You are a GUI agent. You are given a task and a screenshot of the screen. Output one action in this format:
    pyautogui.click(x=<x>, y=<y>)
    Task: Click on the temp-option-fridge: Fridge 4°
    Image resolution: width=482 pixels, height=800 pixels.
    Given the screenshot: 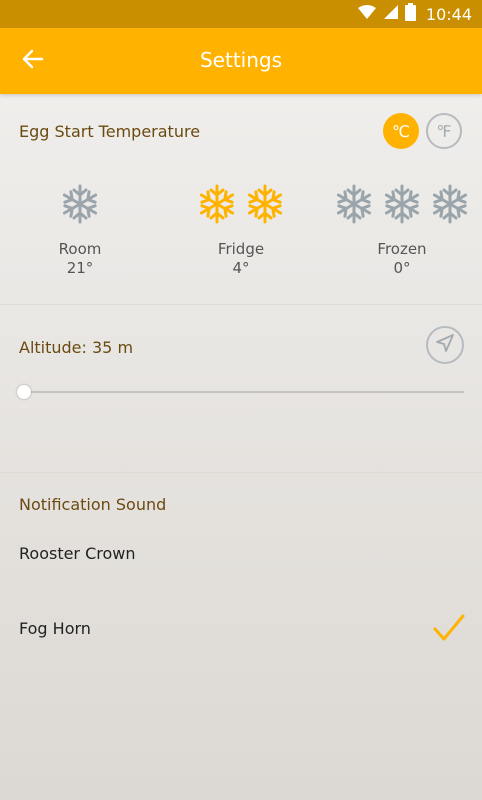 What is the action you would take?
    pyautogui.click(x=241, y=232)
    